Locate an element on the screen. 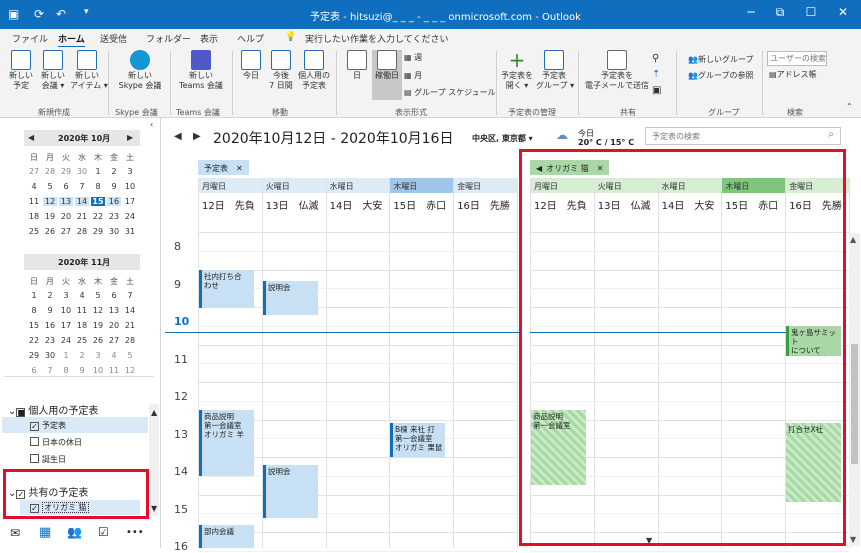 This screenshot has height=553, width=861. address-book-button: ▤アドレス帳 is located at coordinates (793, 74).